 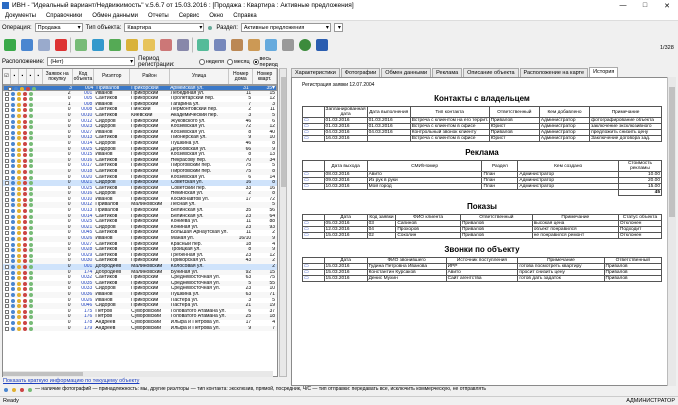 I want to click on menu-help: Справка, so click(x=245, y=16).